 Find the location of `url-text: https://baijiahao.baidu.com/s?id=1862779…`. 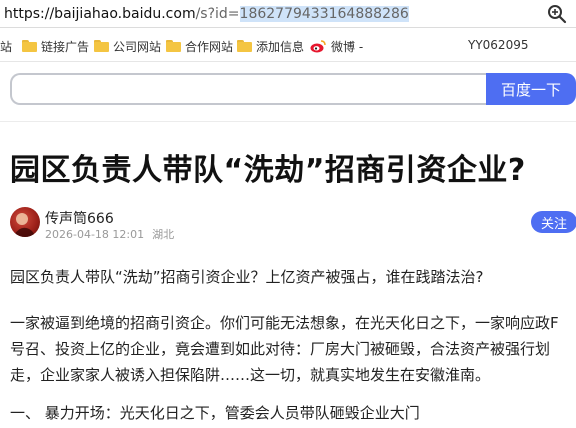

url-text: https://baijiahao.baidu.com/s?id=1862779… is located at coordinates (206, 14).